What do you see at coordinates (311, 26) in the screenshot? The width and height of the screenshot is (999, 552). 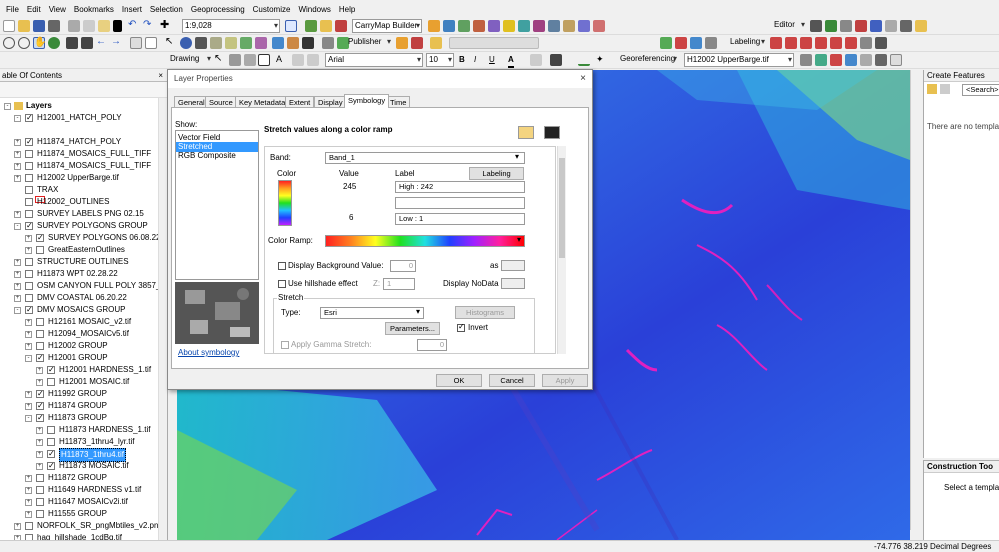 I see `toc-window-icon` at bounding box center [311, 26].